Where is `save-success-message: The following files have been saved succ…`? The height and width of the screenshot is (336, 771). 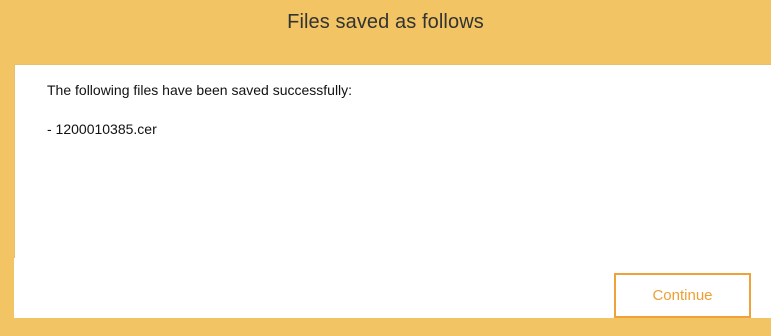 save-success-message: The following files have been saved succ… is located at coordinates (200, 90).